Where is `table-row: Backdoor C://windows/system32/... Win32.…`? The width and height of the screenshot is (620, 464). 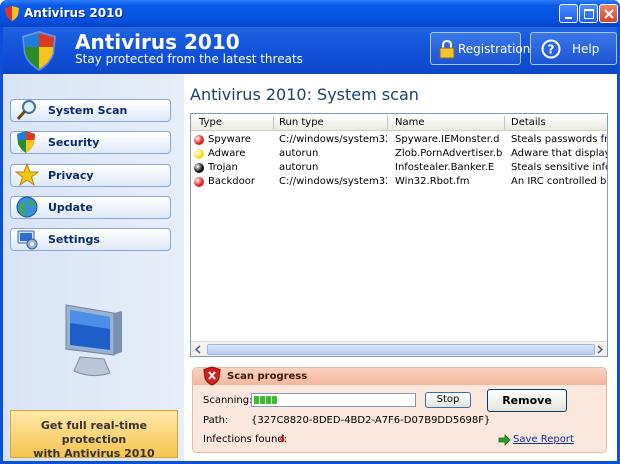
table-row: Backdoor C://windows/system32/... Win32.… is located at coordinates (399, 182).